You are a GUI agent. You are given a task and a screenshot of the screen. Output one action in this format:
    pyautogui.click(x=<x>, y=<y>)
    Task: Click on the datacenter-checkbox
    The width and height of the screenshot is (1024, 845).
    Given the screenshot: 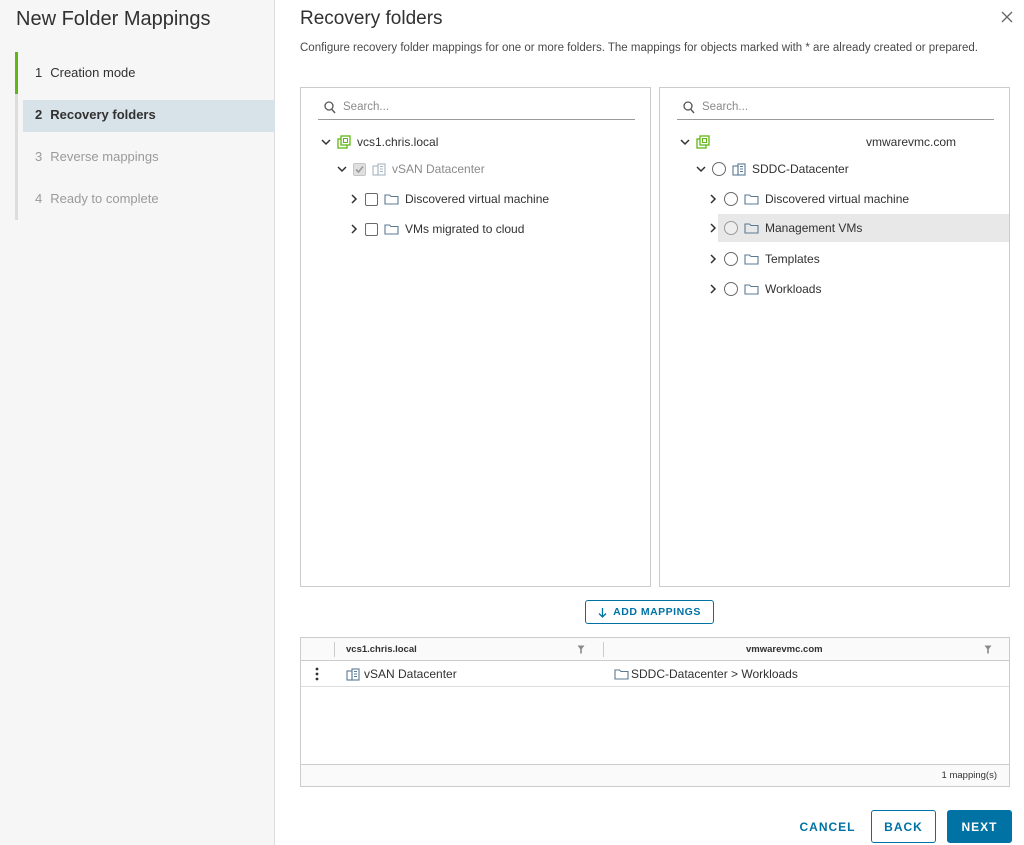 What is the action you would take?
    pyautogui.click(x=359, y=169)
    